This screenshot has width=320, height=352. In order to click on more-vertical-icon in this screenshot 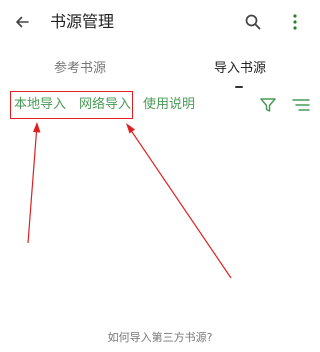, I will do `click(295, 22)`.